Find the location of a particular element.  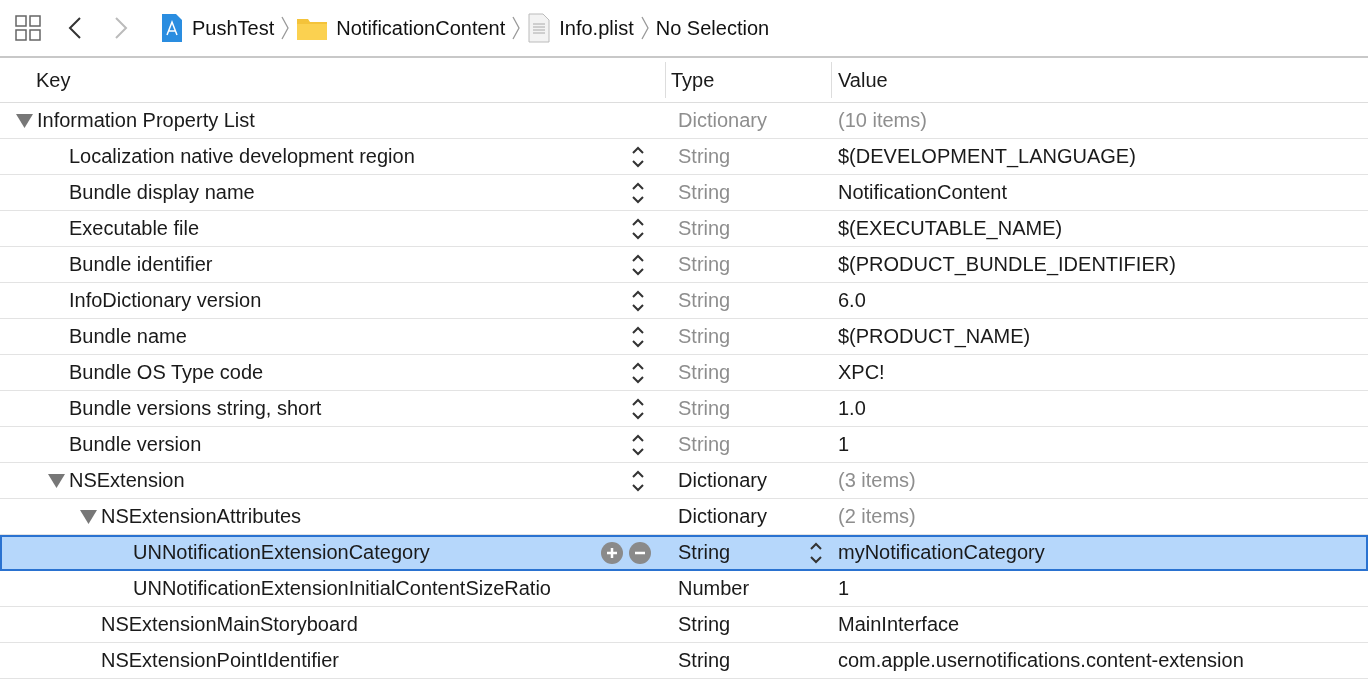

table-row: UNNotificationExtensionCategory String myNotificationCategory is located at coordinates (684, 553).